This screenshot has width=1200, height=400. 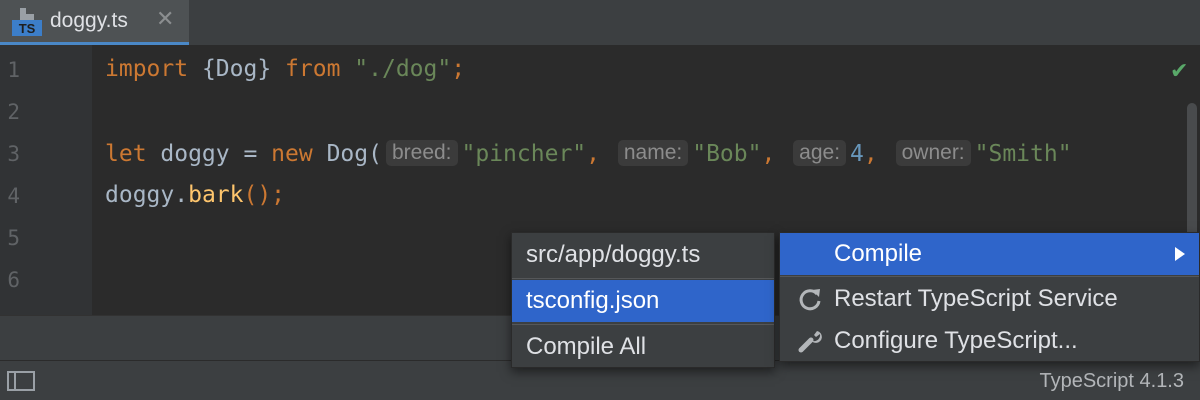 What do you see at coordinates (209, 154) in the screenshot?
I see `identifier: doggy =` at bounding box center [209, 154].